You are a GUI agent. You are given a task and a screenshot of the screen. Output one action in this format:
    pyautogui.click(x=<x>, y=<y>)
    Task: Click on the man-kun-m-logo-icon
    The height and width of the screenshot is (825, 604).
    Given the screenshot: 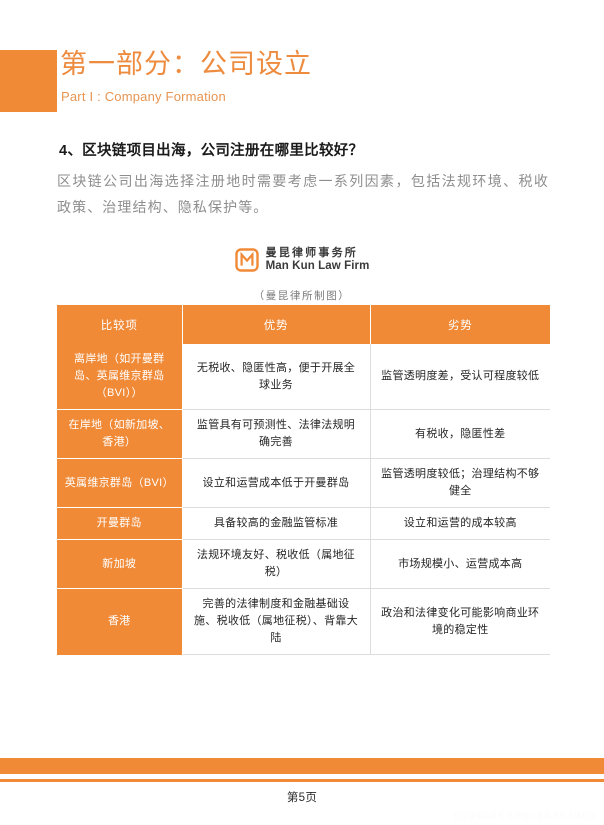 What is the action you would take?
    pyautogui.click(x=246, y=260)
    